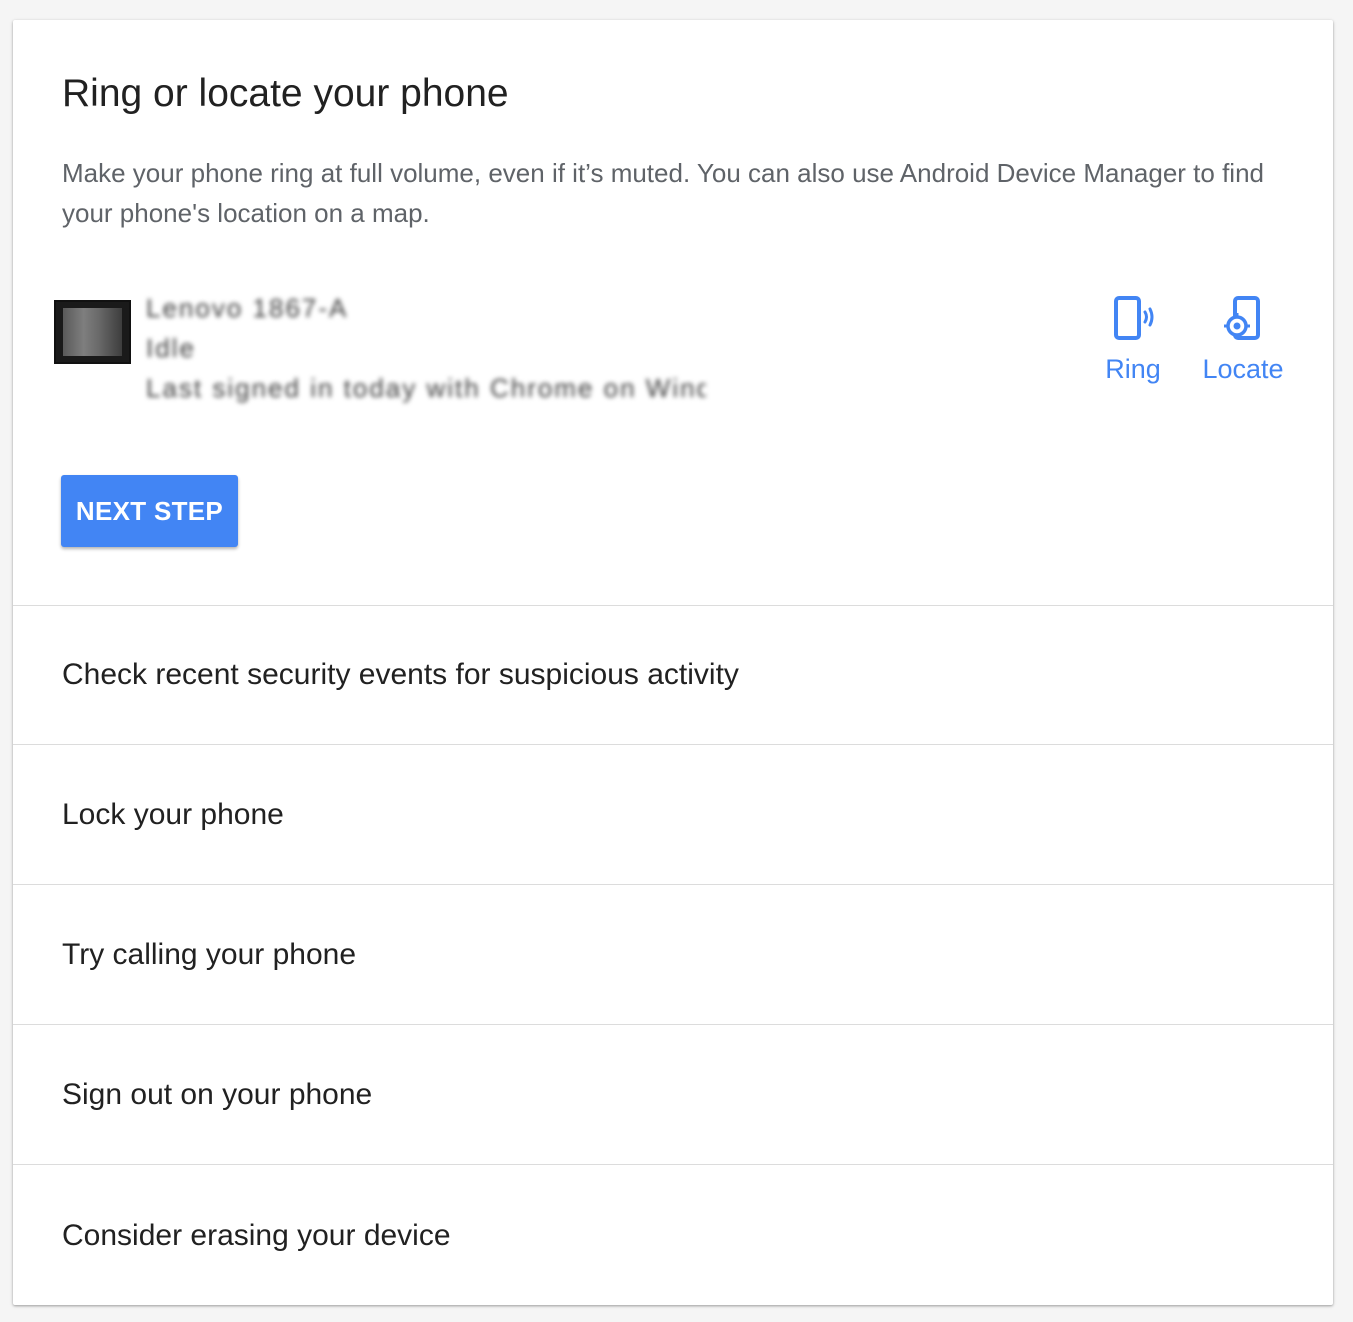  Describe the element at coordinates (173, 814) in the screenshot. I see `step-label: Lock your phone` at that location.